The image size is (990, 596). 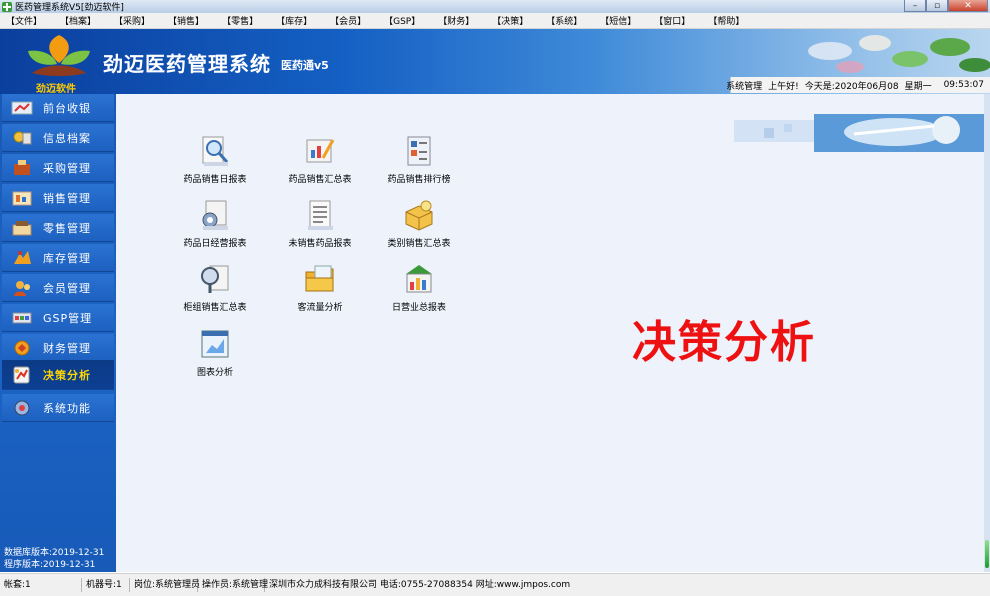 I want to click on header-status-strip: 系统管理 上午好! 今天是:2020年06月08 星期一 09:53:07, so click(x=858, y=85).